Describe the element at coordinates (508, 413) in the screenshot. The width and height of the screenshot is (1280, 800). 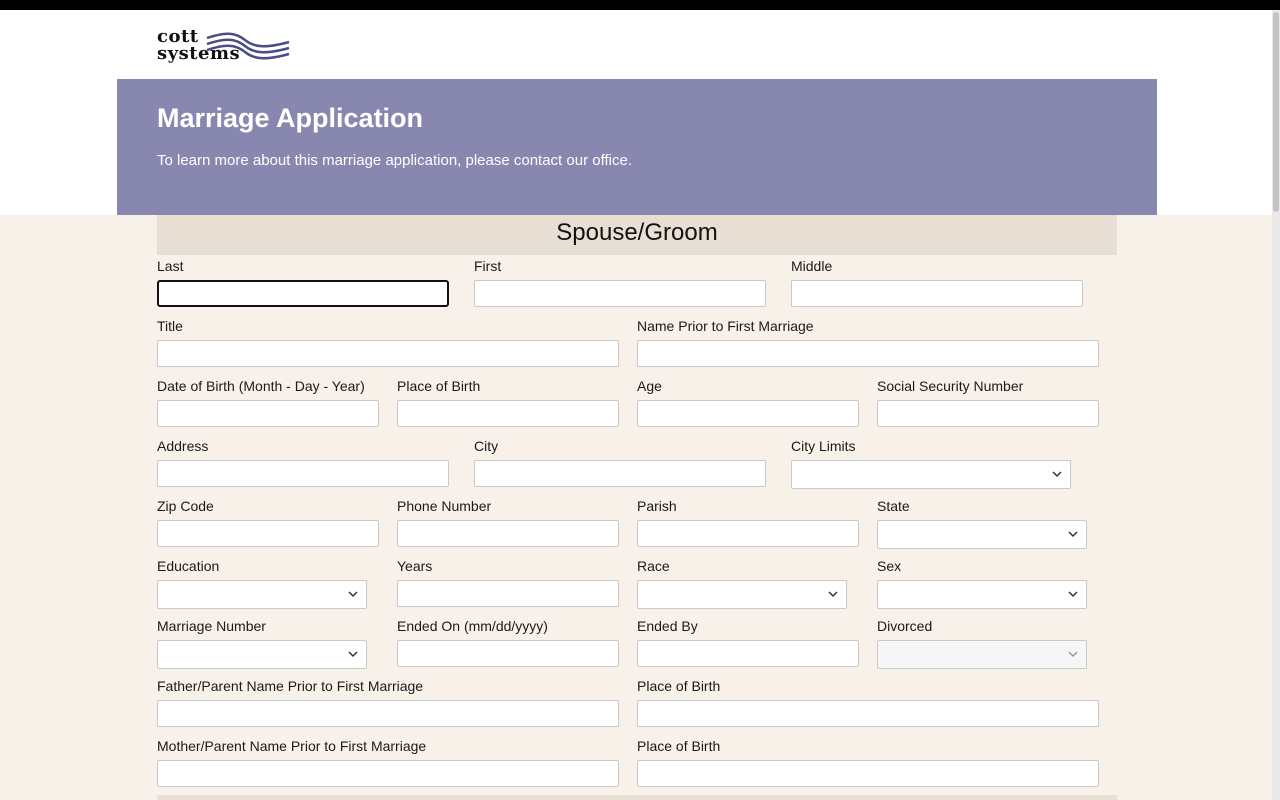
I see `place-of-birth-input` at that location.